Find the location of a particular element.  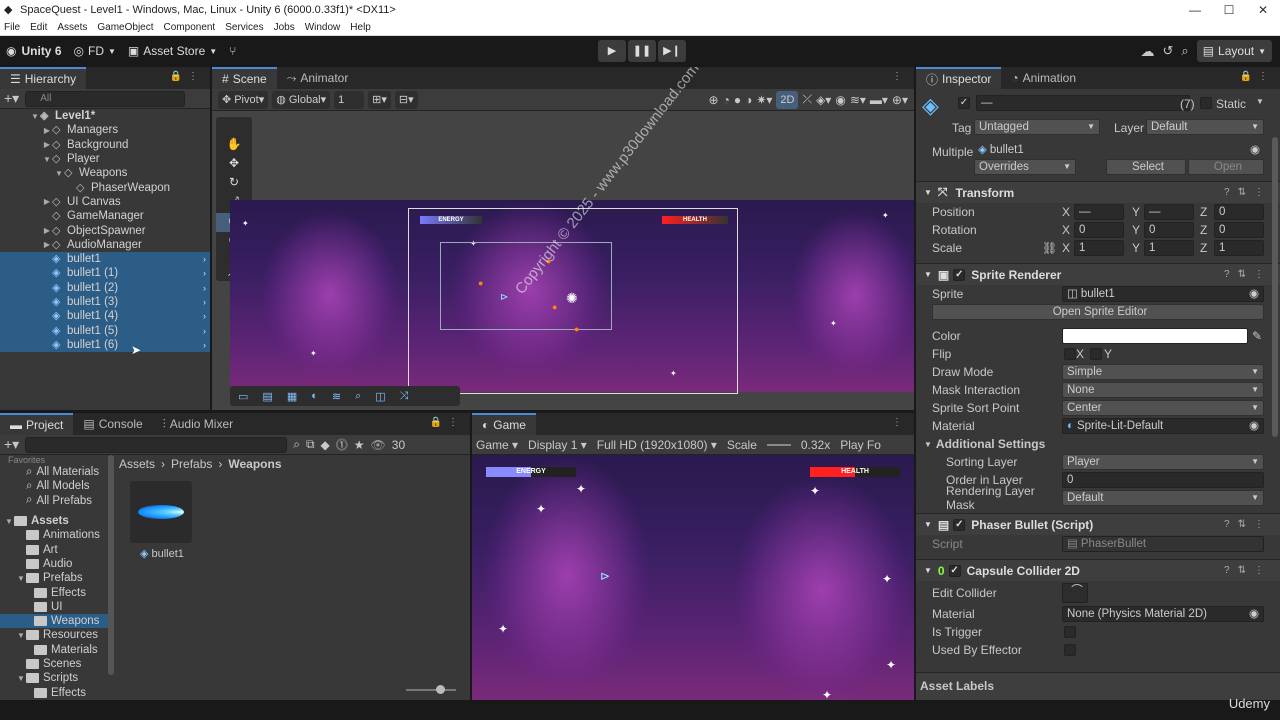

inspector-scrollbar is located at coordinates (1275, 287).